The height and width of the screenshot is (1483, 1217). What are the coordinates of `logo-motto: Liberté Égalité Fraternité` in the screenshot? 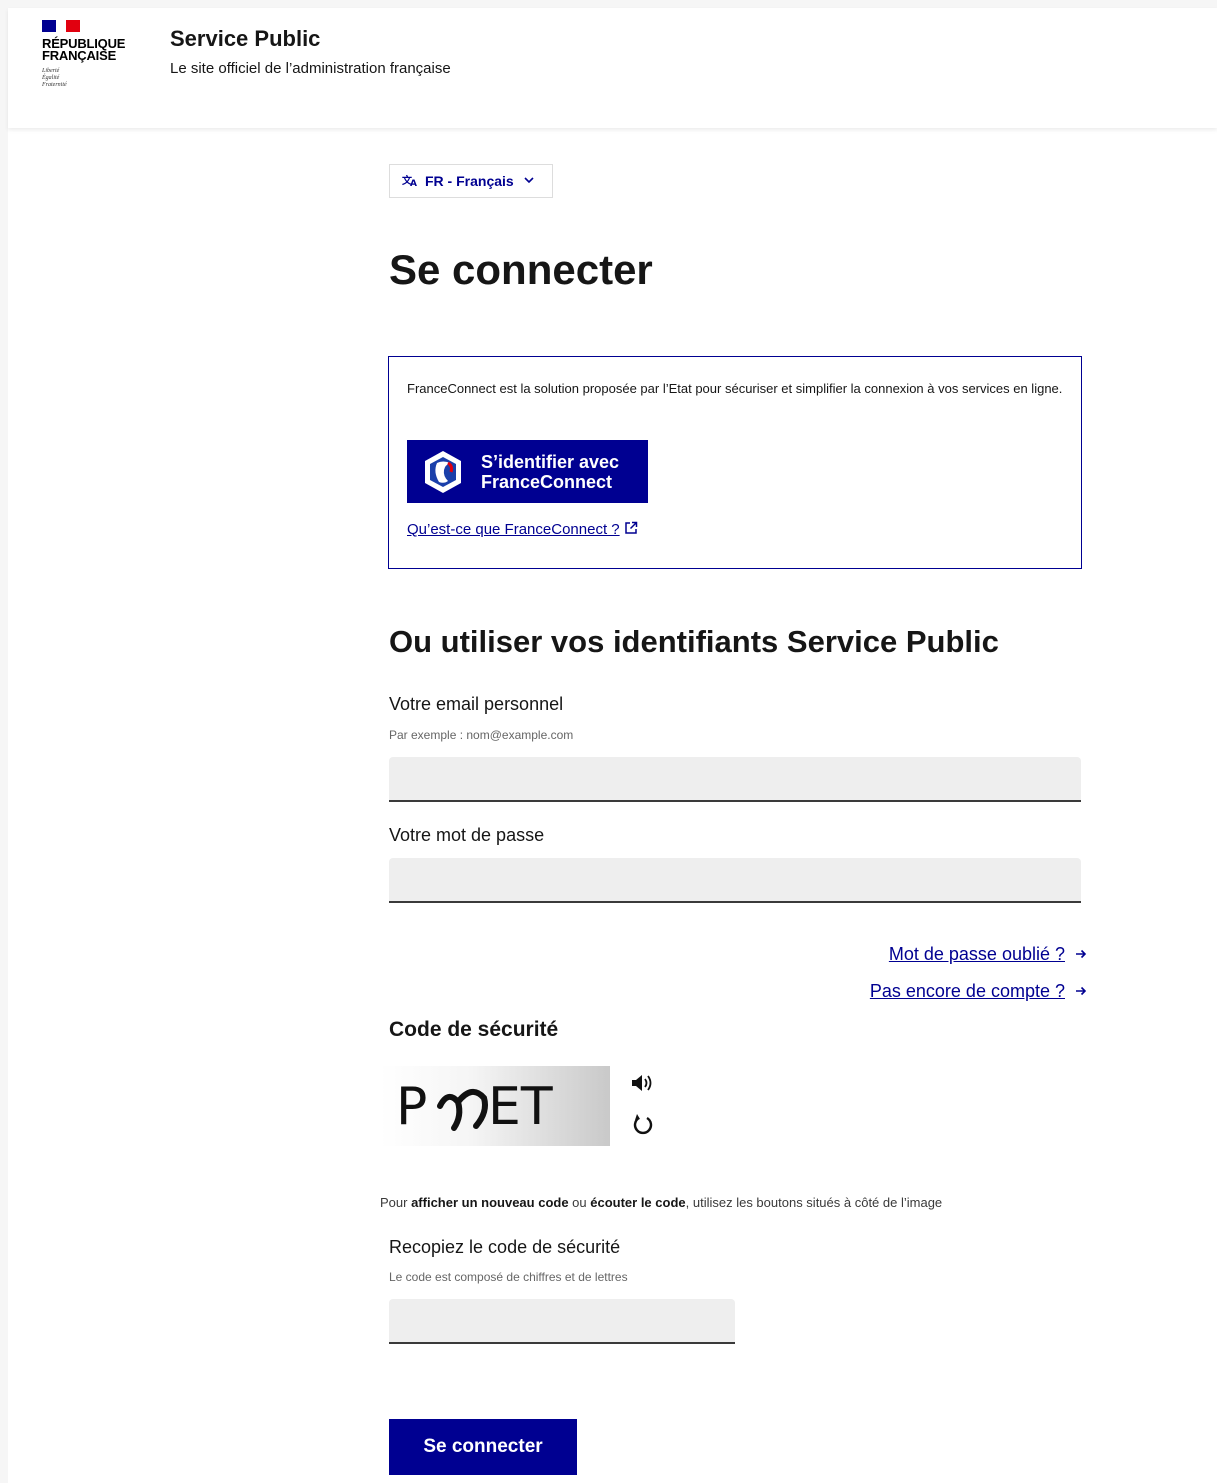 It's located at (92, 78).